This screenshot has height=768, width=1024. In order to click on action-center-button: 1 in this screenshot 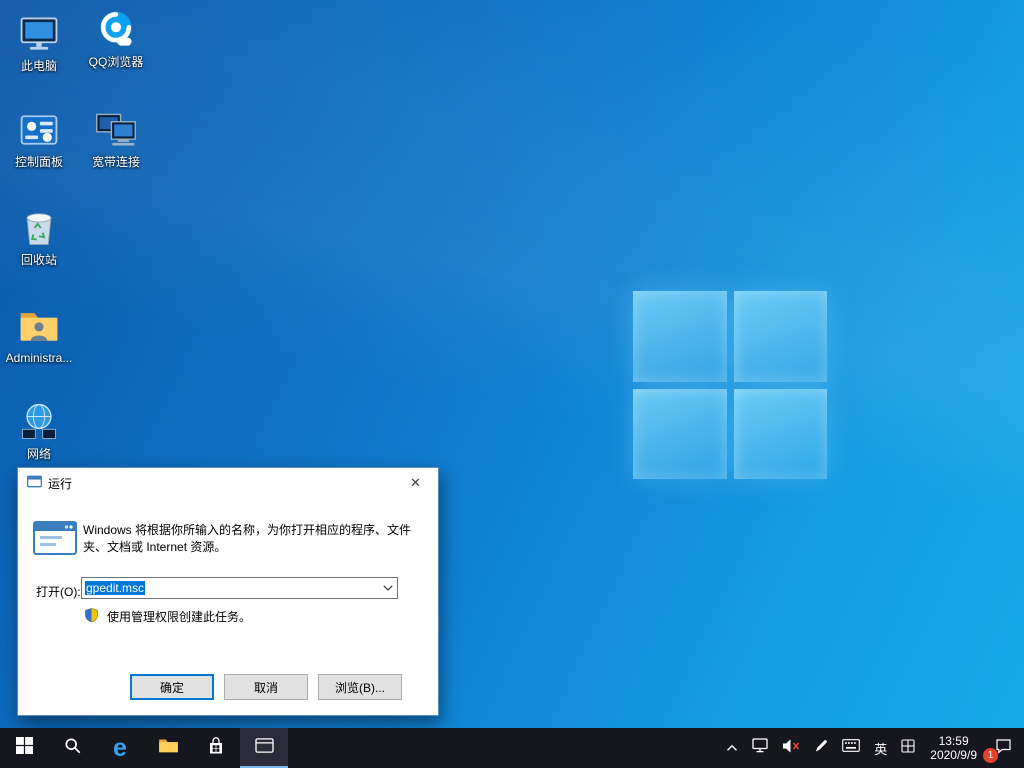, I will do `click(1003, 748)`.